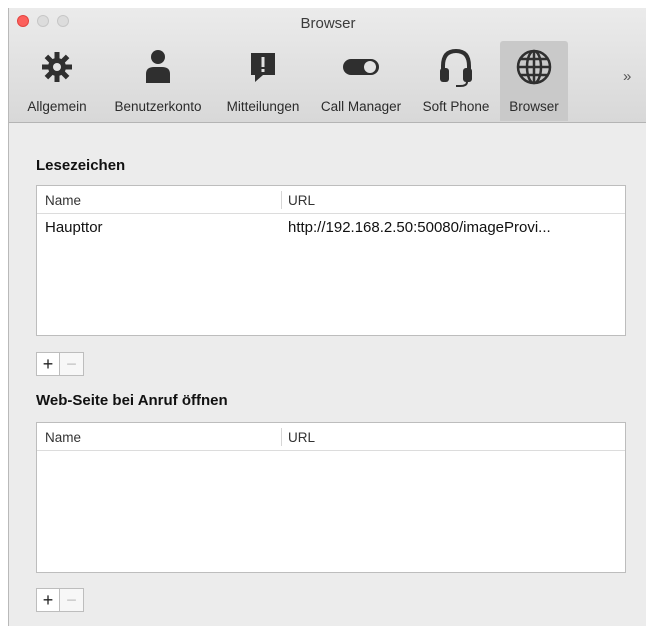  I want to click on tab-browser: Browser, so click(534, 81).